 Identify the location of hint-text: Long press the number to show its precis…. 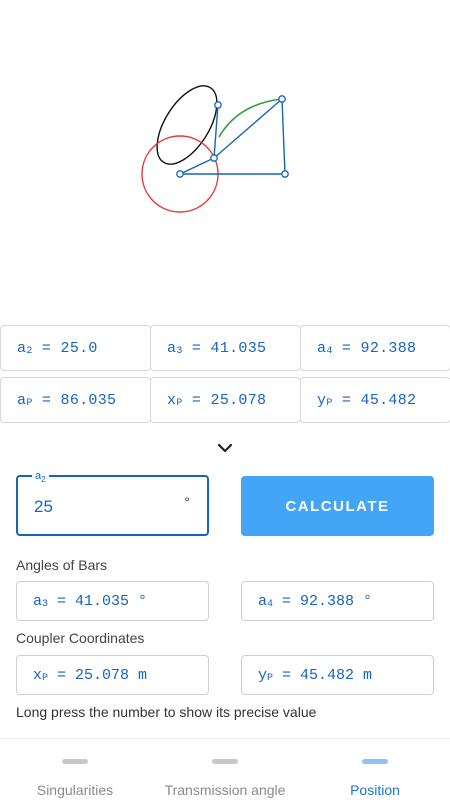
(166, 712).